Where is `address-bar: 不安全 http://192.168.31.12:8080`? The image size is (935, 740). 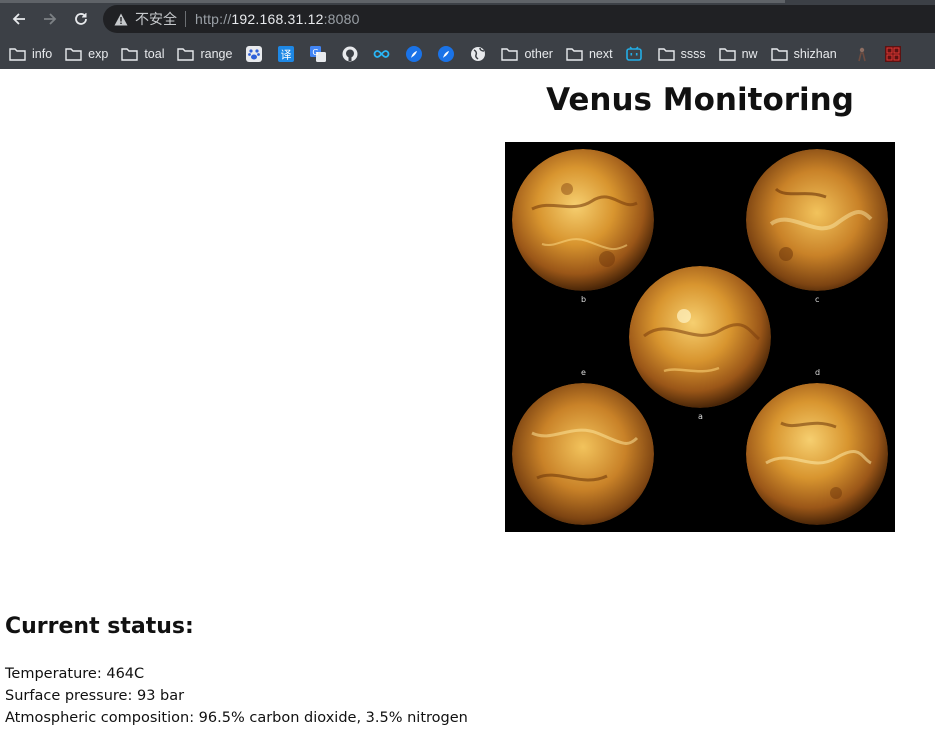
address-bar: 不安全 http://192.168.31.12:8080 is located at coordinates (519, 19).